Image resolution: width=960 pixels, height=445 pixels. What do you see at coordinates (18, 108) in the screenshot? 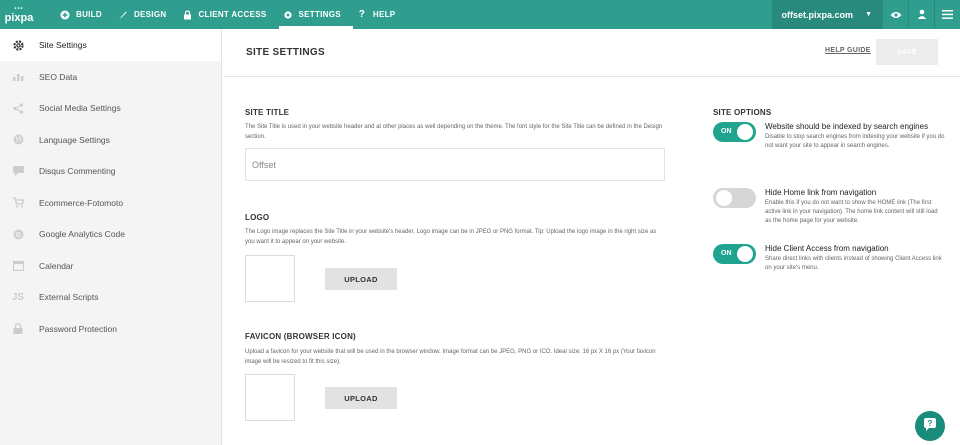
I see `share-icon` at bounding box center [18, 108].